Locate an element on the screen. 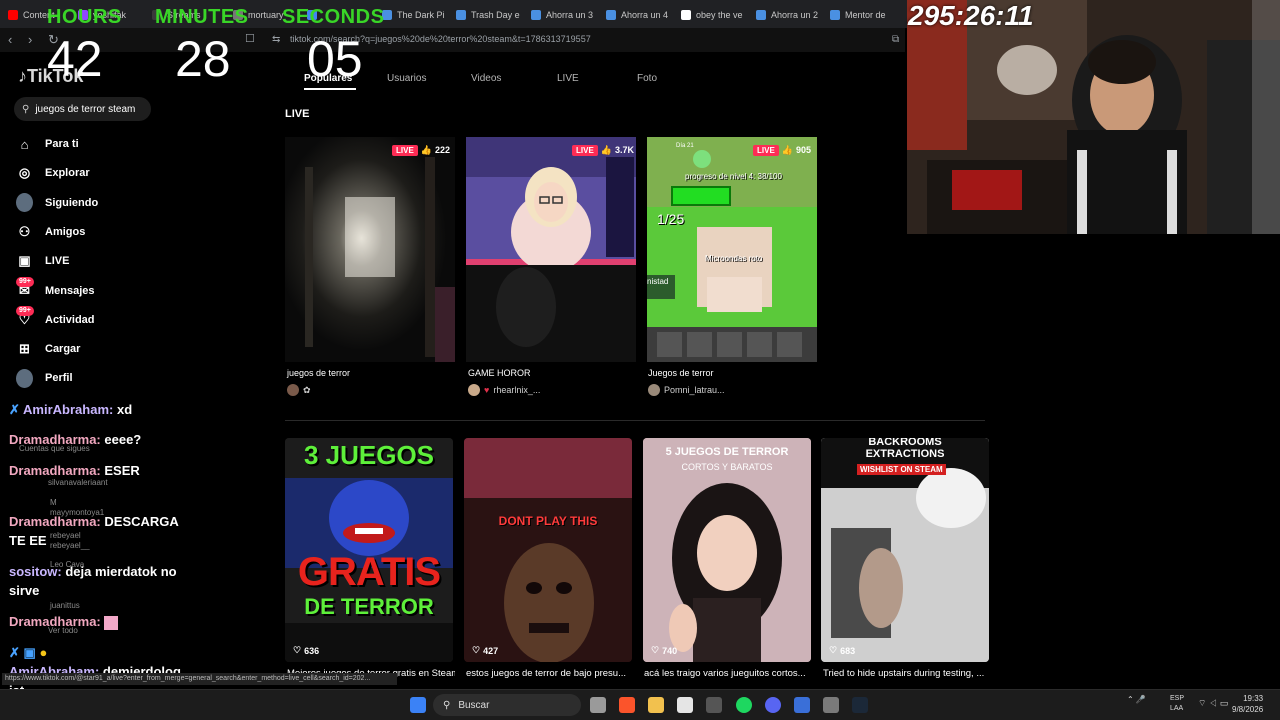 The height and width of the screenshot is (720, 1280). system-clock: 19:33 9/8/2026 is located at coordinates (1247, 704).